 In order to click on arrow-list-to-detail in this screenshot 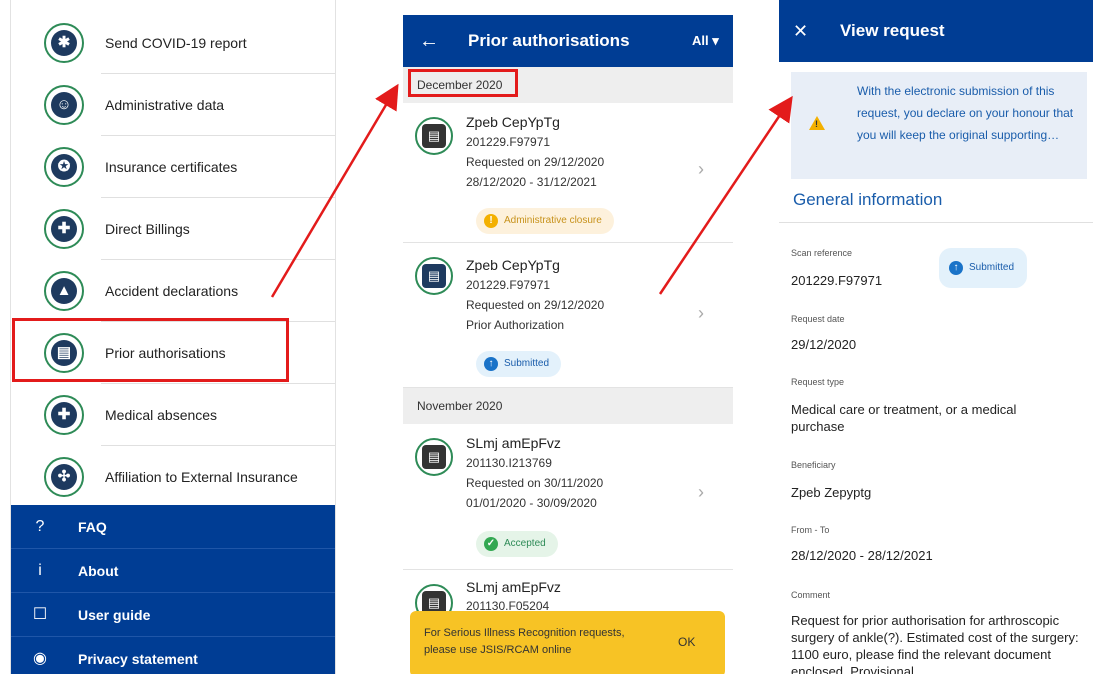, I will do `click(725, 195)`.